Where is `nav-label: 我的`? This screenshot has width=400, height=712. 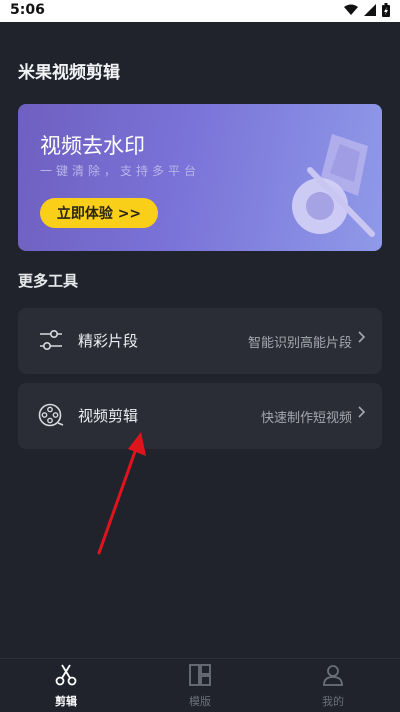
nav-label: 我的 is located at coordinates (333, 701).